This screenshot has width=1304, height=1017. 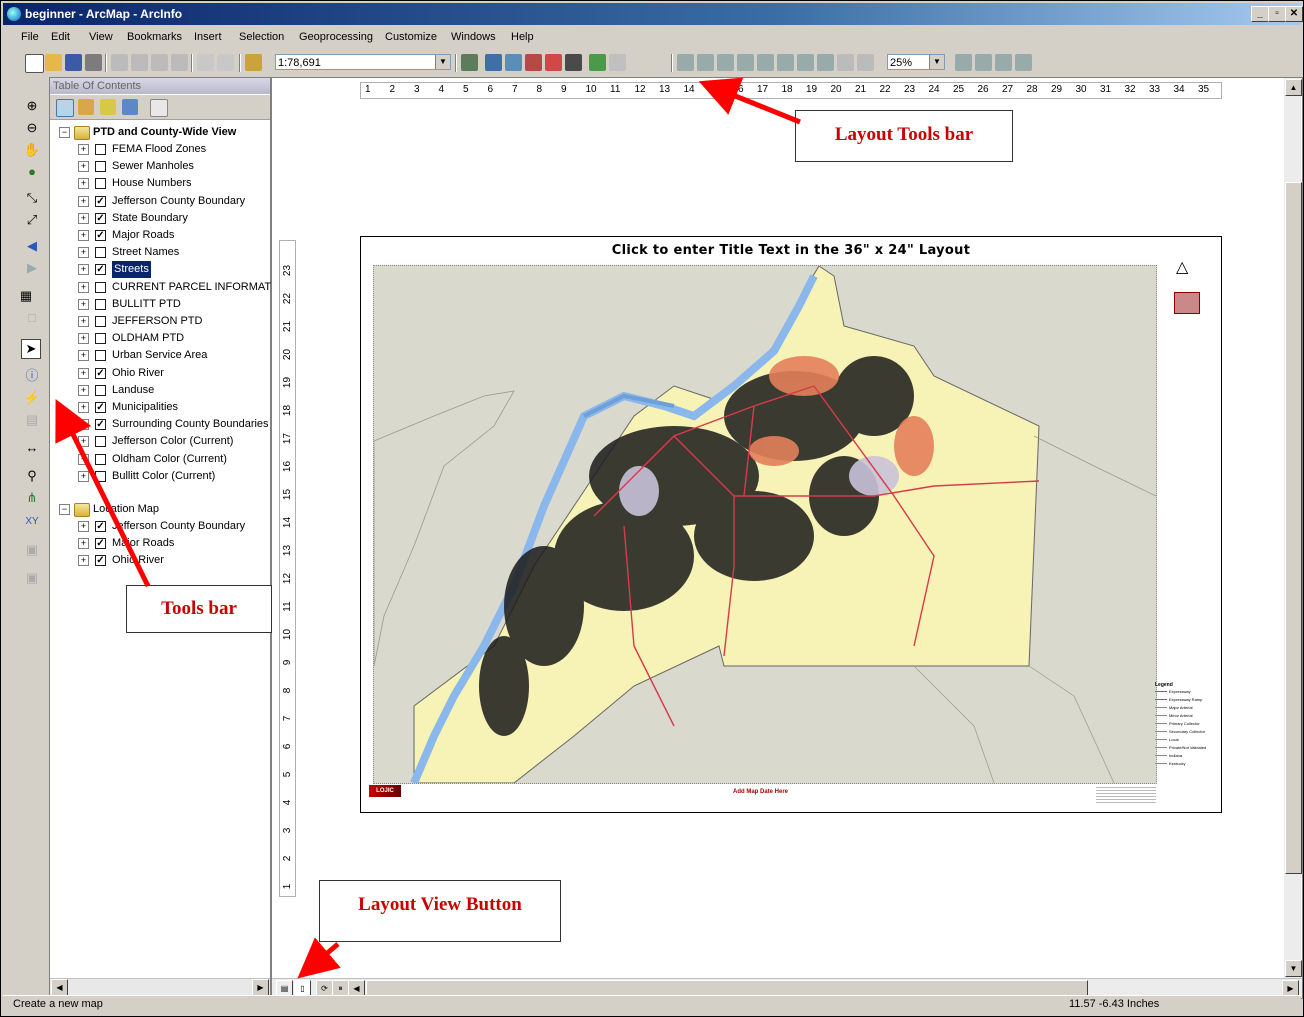 I want to click on redo-icon, so click(x=225, y=62).